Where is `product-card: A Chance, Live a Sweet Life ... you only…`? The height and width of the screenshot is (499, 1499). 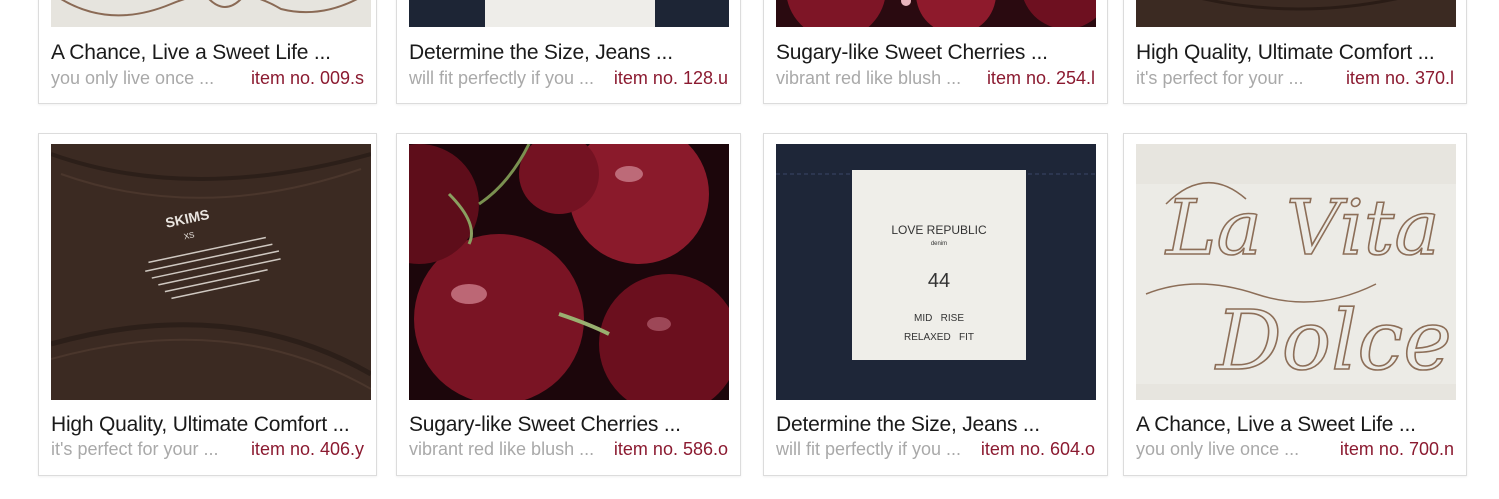
product-card: A Chance, Live a Sweet Life ... you only… is located at coordinates (207, 52).